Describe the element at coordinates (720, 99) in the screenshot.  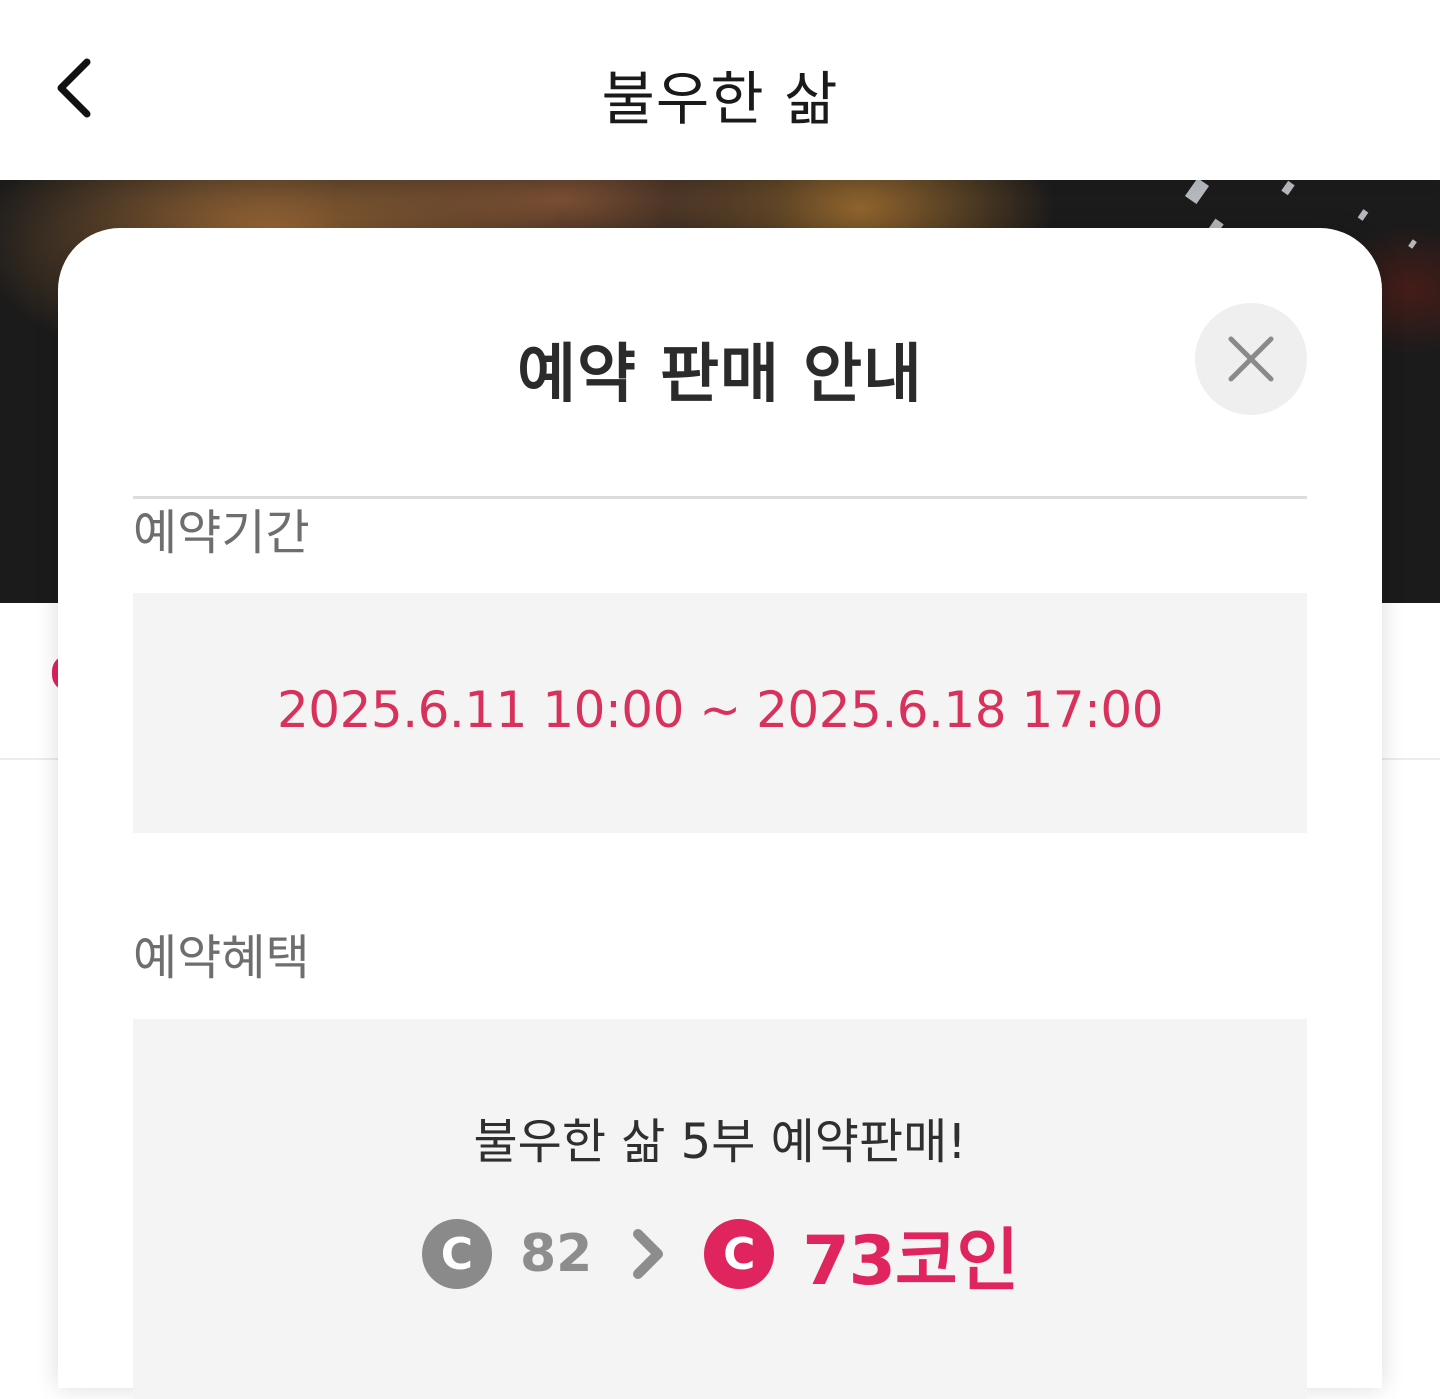
I see `page-title: 불우한 삶` at that location.